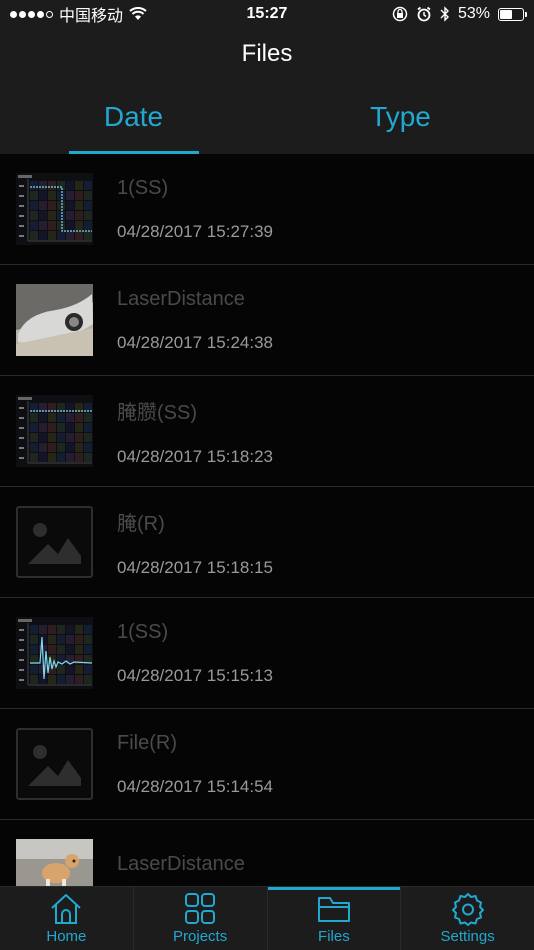  I want to click on tab-home: Home, so click(66, 918).